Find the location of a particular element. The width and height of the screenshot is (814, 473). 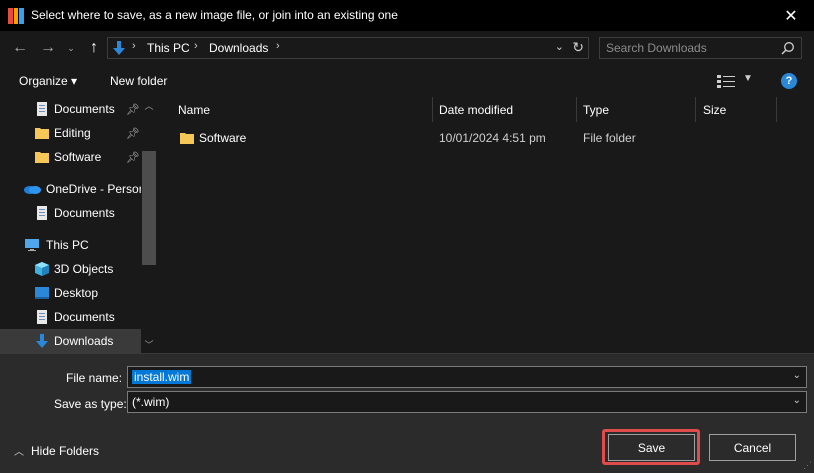

nav-item-pc-documents: Documents is located at coordinates (70, 317).